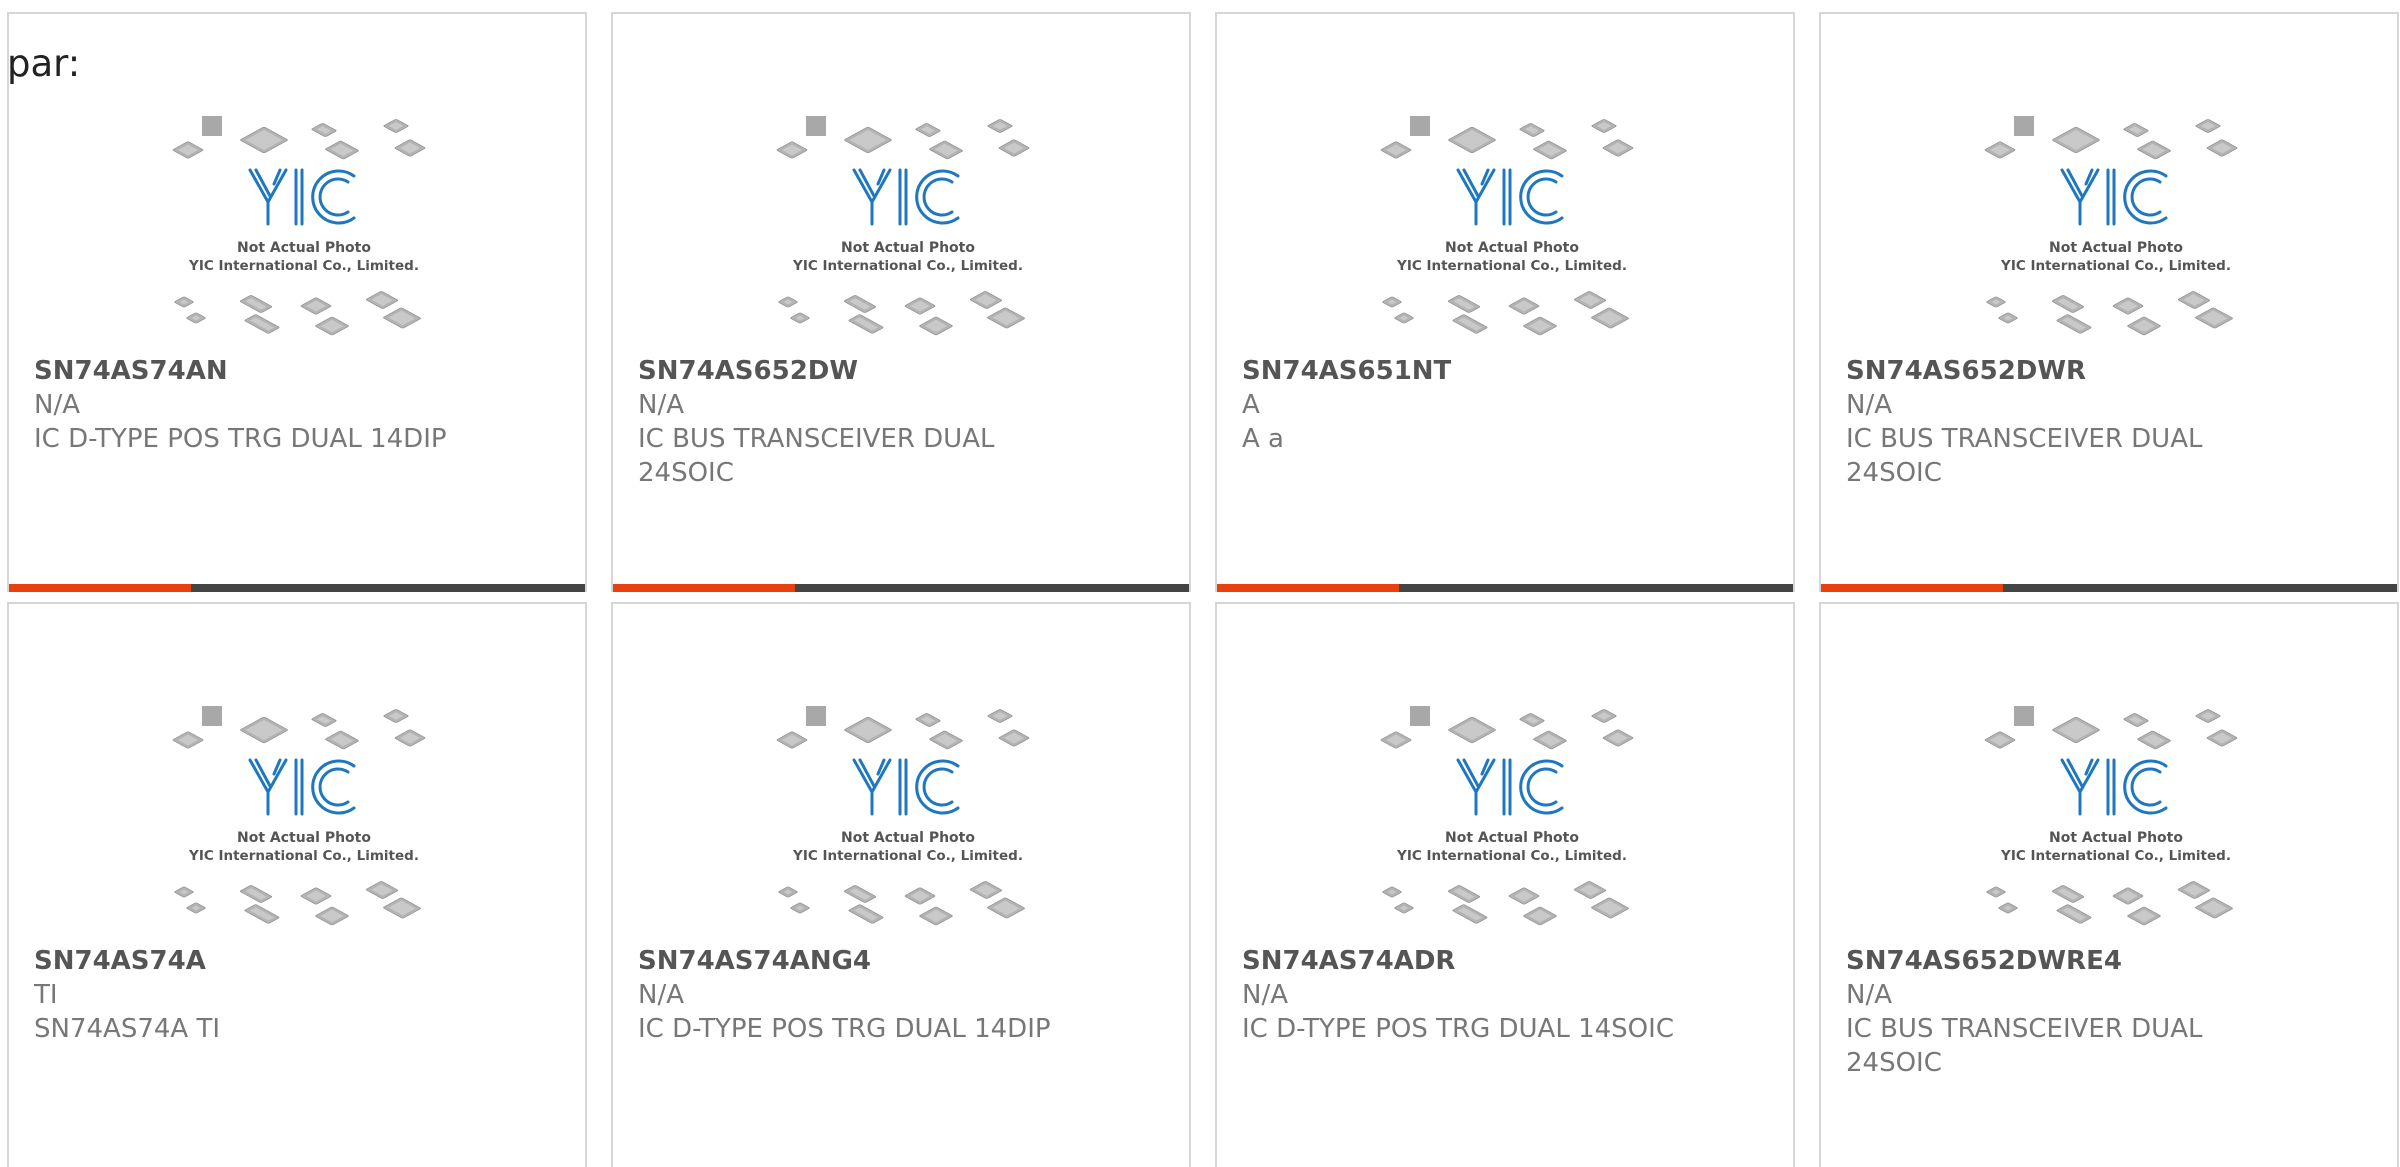  What do you see at coordinates (127, 1029) in the screenshot?
I see `description: SN74AS74A TI` at bounding box center [127, 1029].